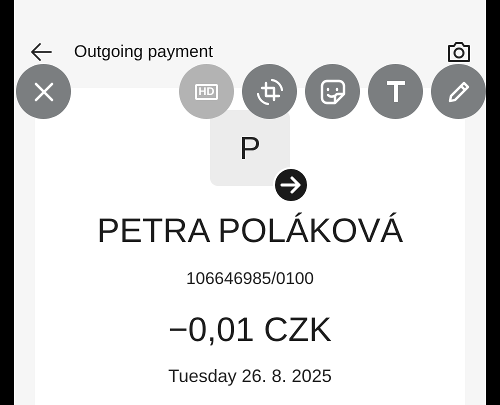 This screenshot has height=405, width=500. What do you see at coordinates (43, 91) in the screenshot?
I see `close-icon` at bounding box center [43, 91].